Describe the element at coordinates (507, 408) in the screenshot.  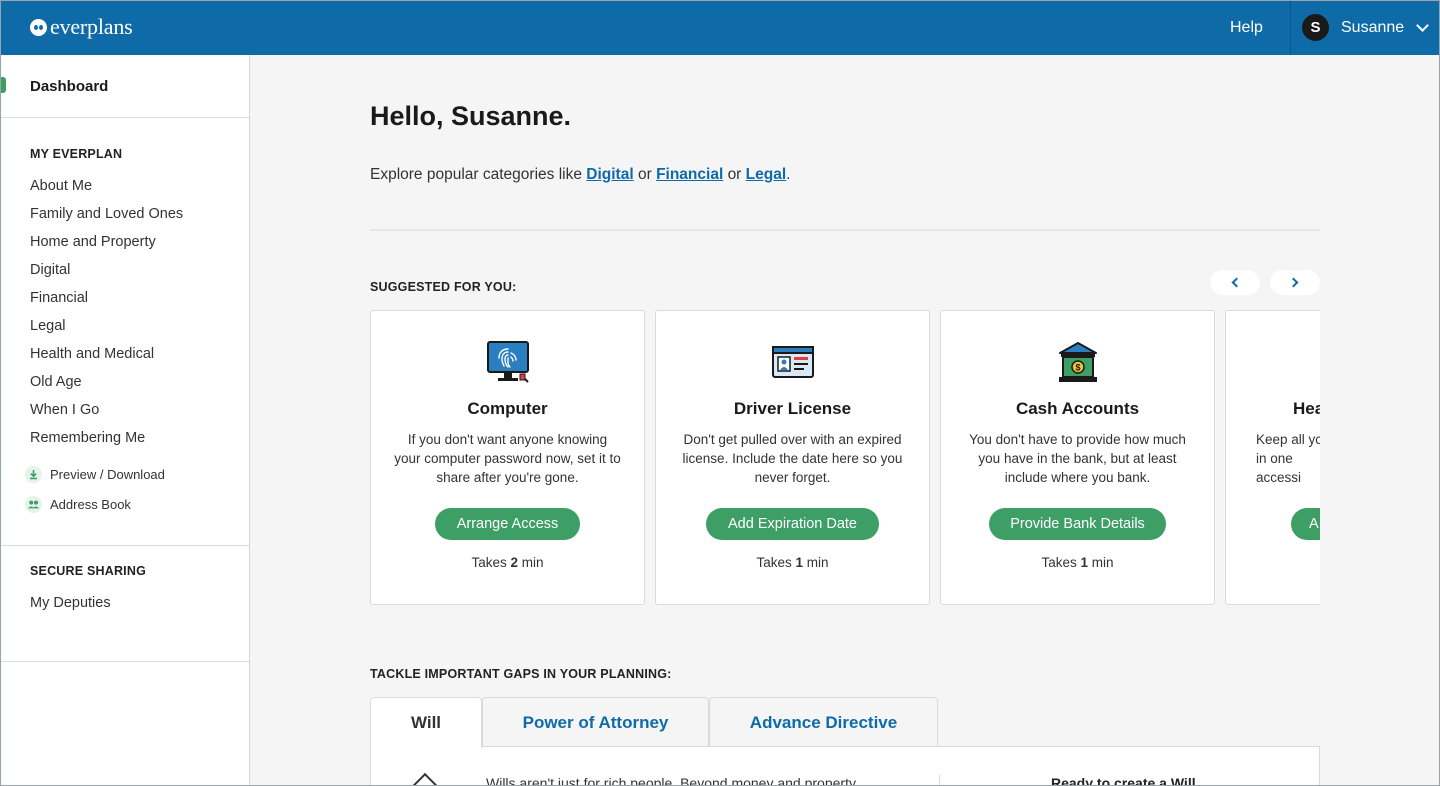
I see `card-title: Computer` at that location.